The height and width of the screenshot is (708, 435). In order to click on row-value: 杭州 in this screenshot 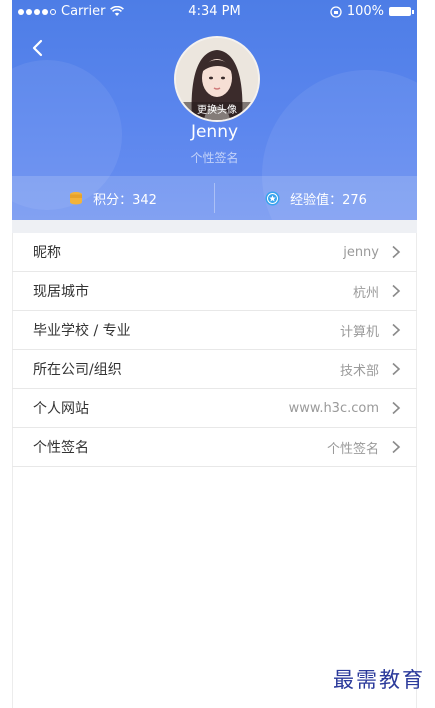, I will do `click(365, 293)`.